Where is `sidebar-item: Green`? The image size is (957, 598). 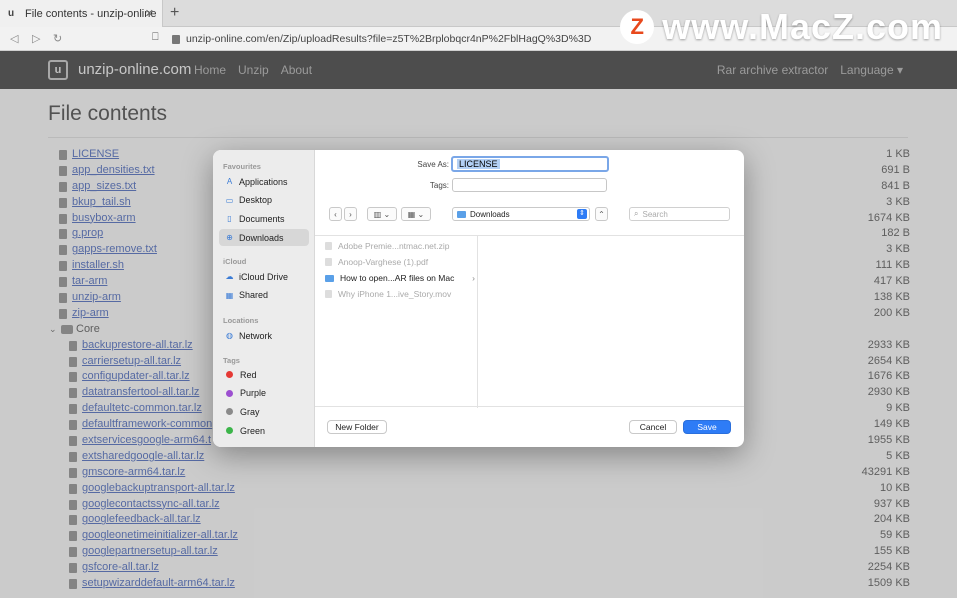
sidebar-item: Green is located at coordinates (264, 430).